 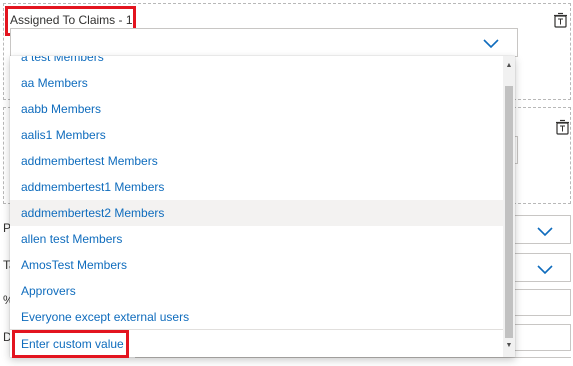 What do you see at coordinates (353, 357) in the screenshot?
I see `bottom-divider` at bounding box center [353, 357].